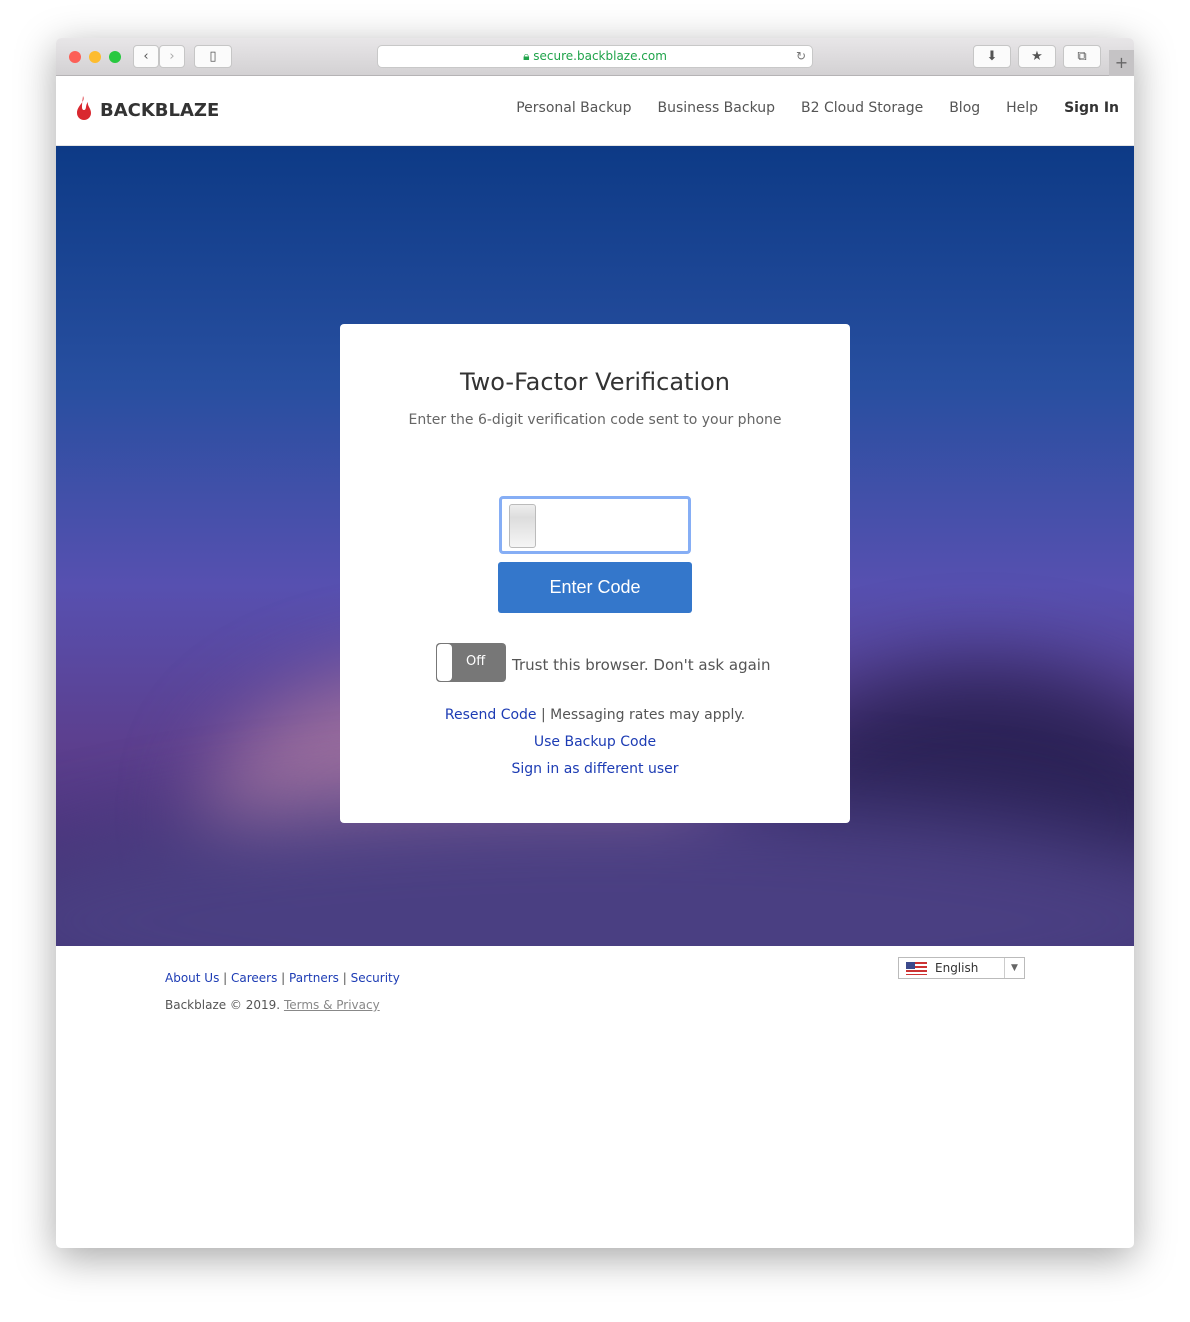  I want to click on reload-icon: ↻, so click(801, 56).